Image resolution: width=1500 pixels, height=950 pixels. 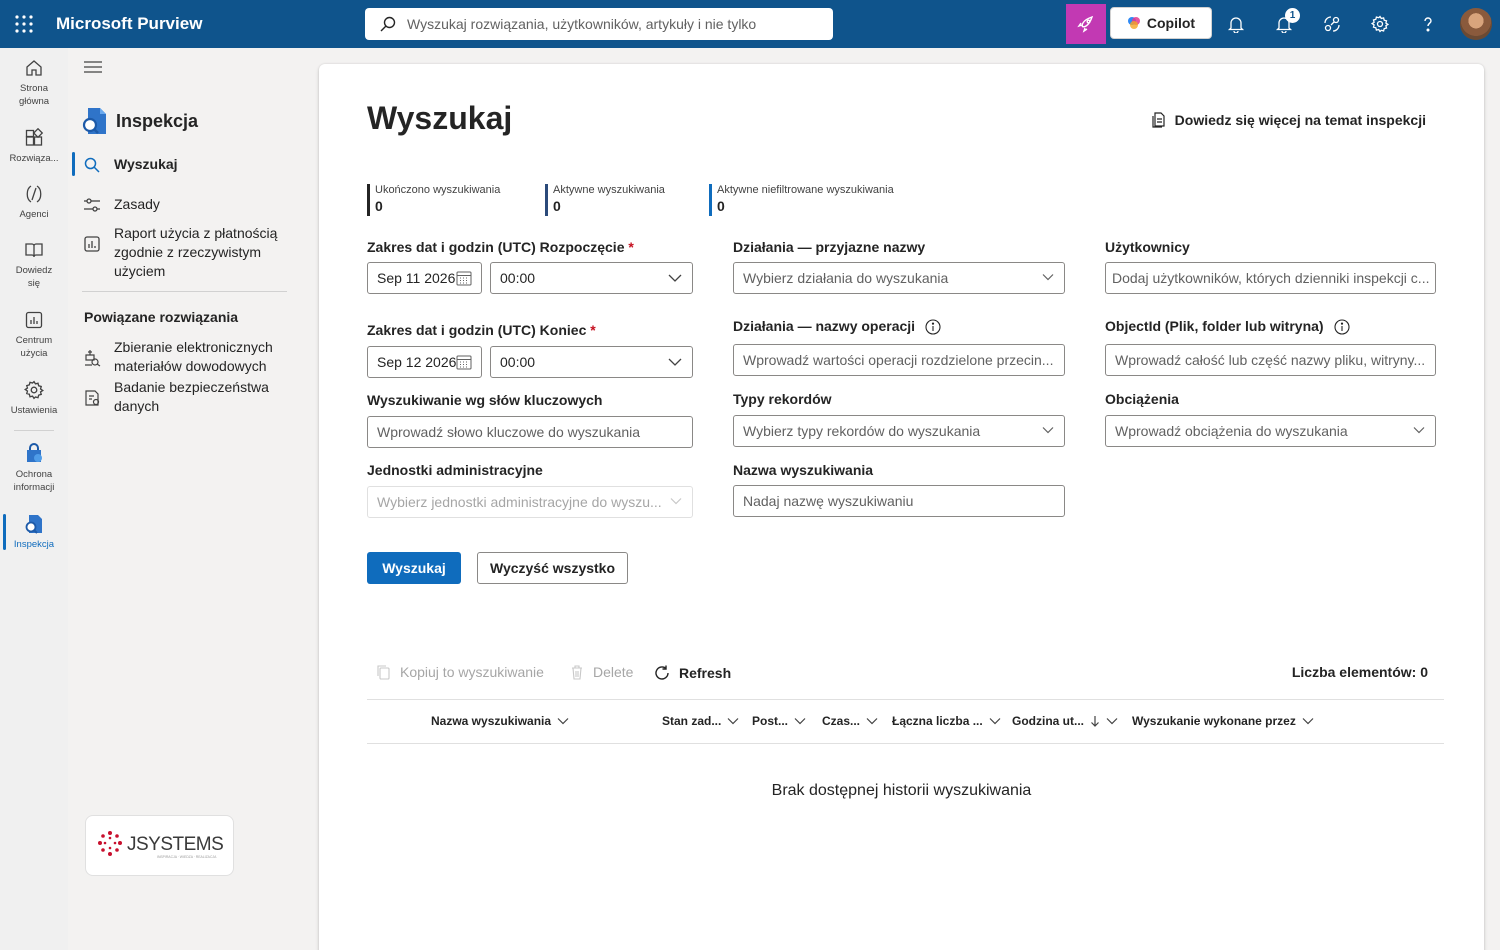 What do you see at coordinates (34, 214) in the screenshot?
I see `rail-item-label: Agenci` at bounding box center [34, 214].